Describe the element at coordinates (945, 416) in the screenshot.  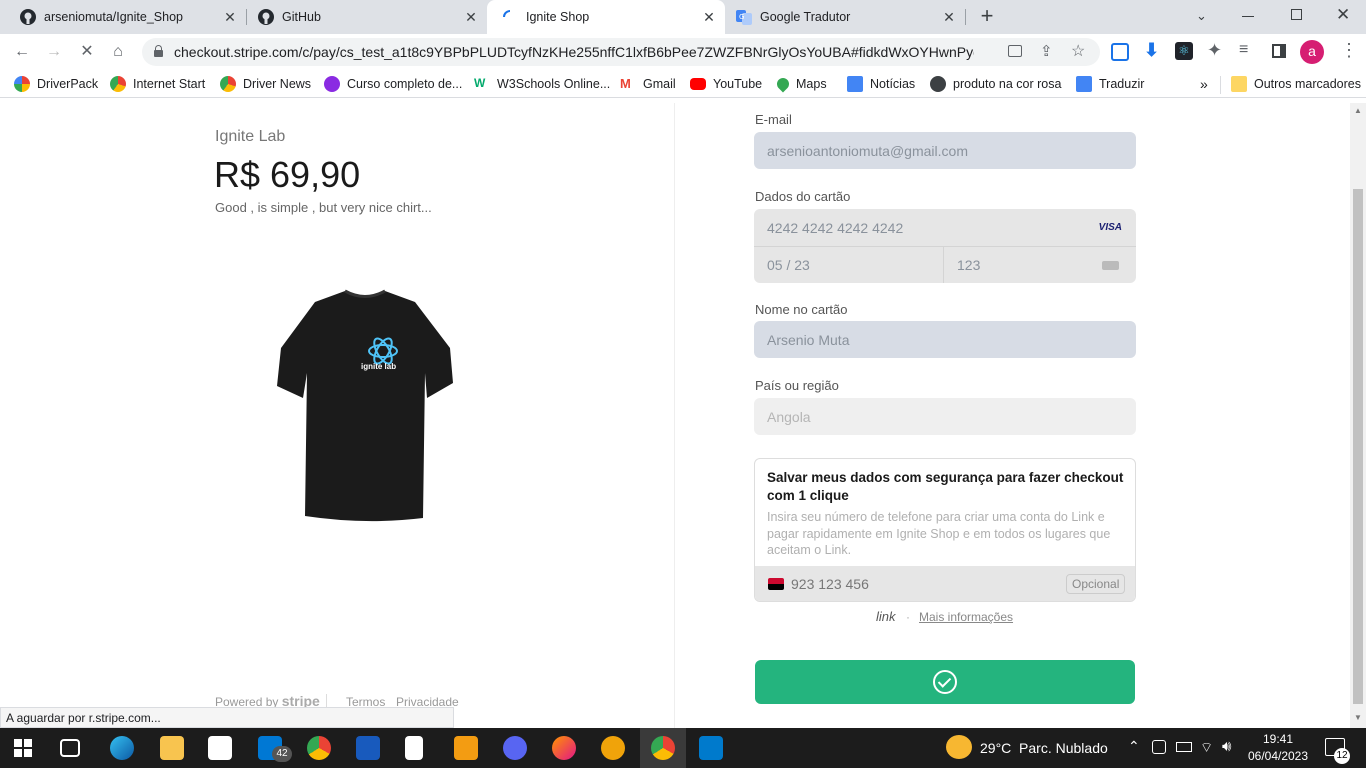
I see `country-select: Angola` at that location.